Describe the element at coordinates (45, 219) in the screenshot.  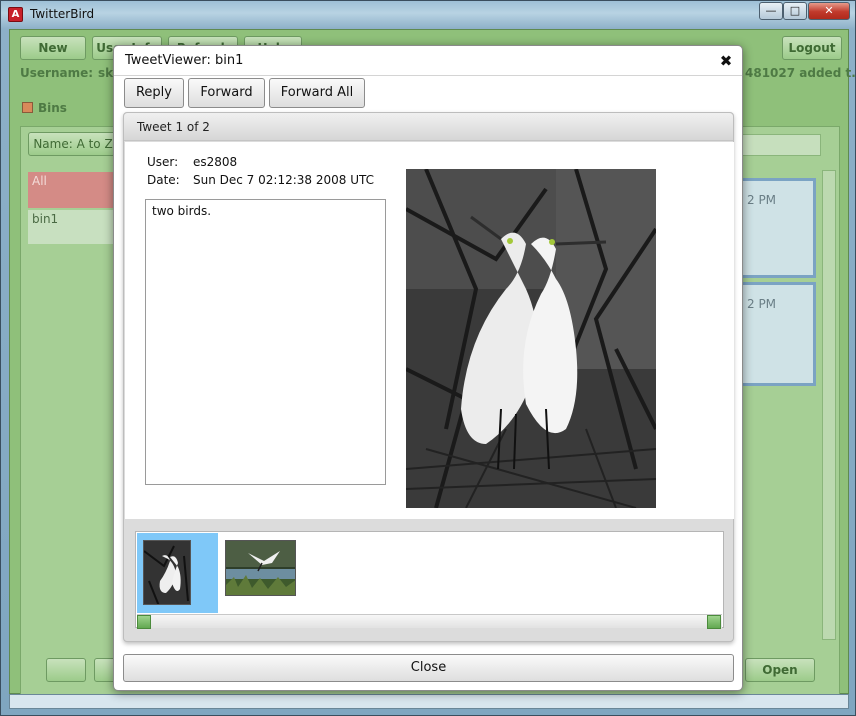
I see `bin-item-bin1-label: bin1` at that location.